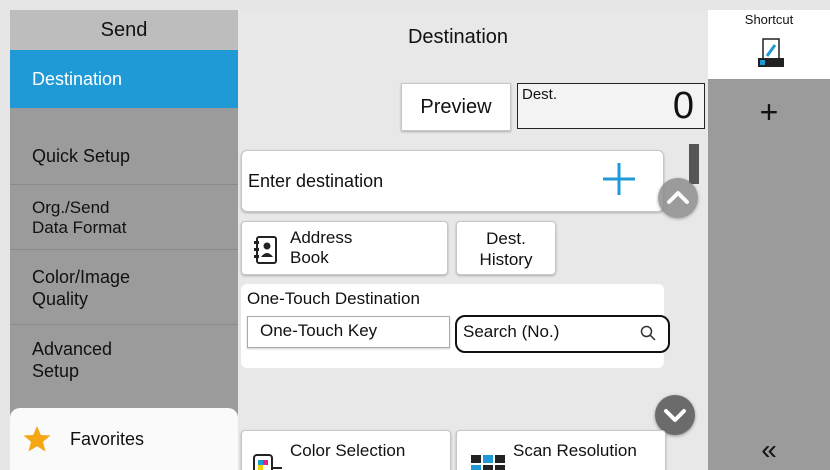  I want to click on dest-history-label-line1: Dest., so click(506, 238).